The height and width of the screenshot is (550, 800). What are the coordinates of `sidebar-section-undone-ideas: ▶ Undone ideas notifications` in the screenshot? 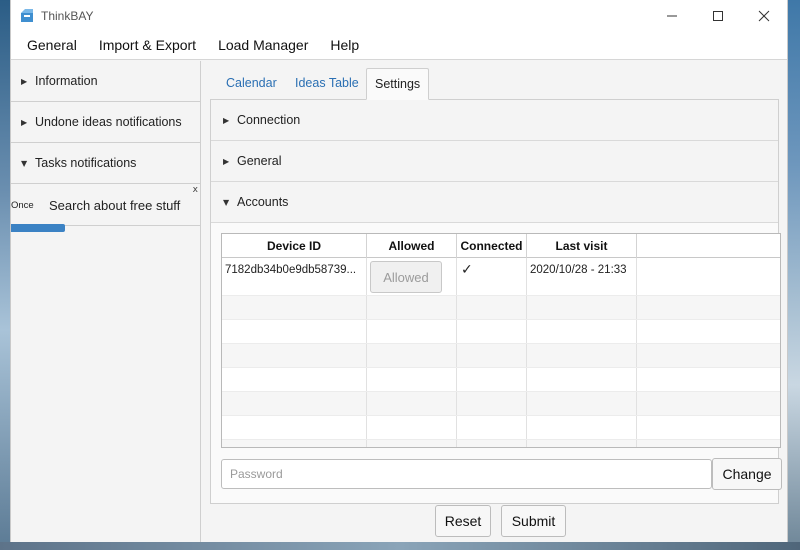 It's located at (105, 122).